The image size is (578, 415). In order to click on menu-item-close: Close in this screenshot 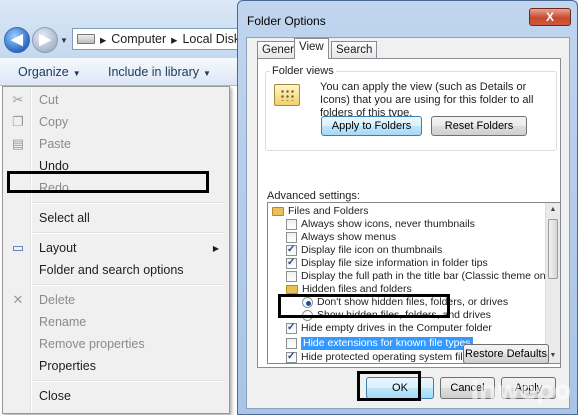, I will do `click(116, 396)`.